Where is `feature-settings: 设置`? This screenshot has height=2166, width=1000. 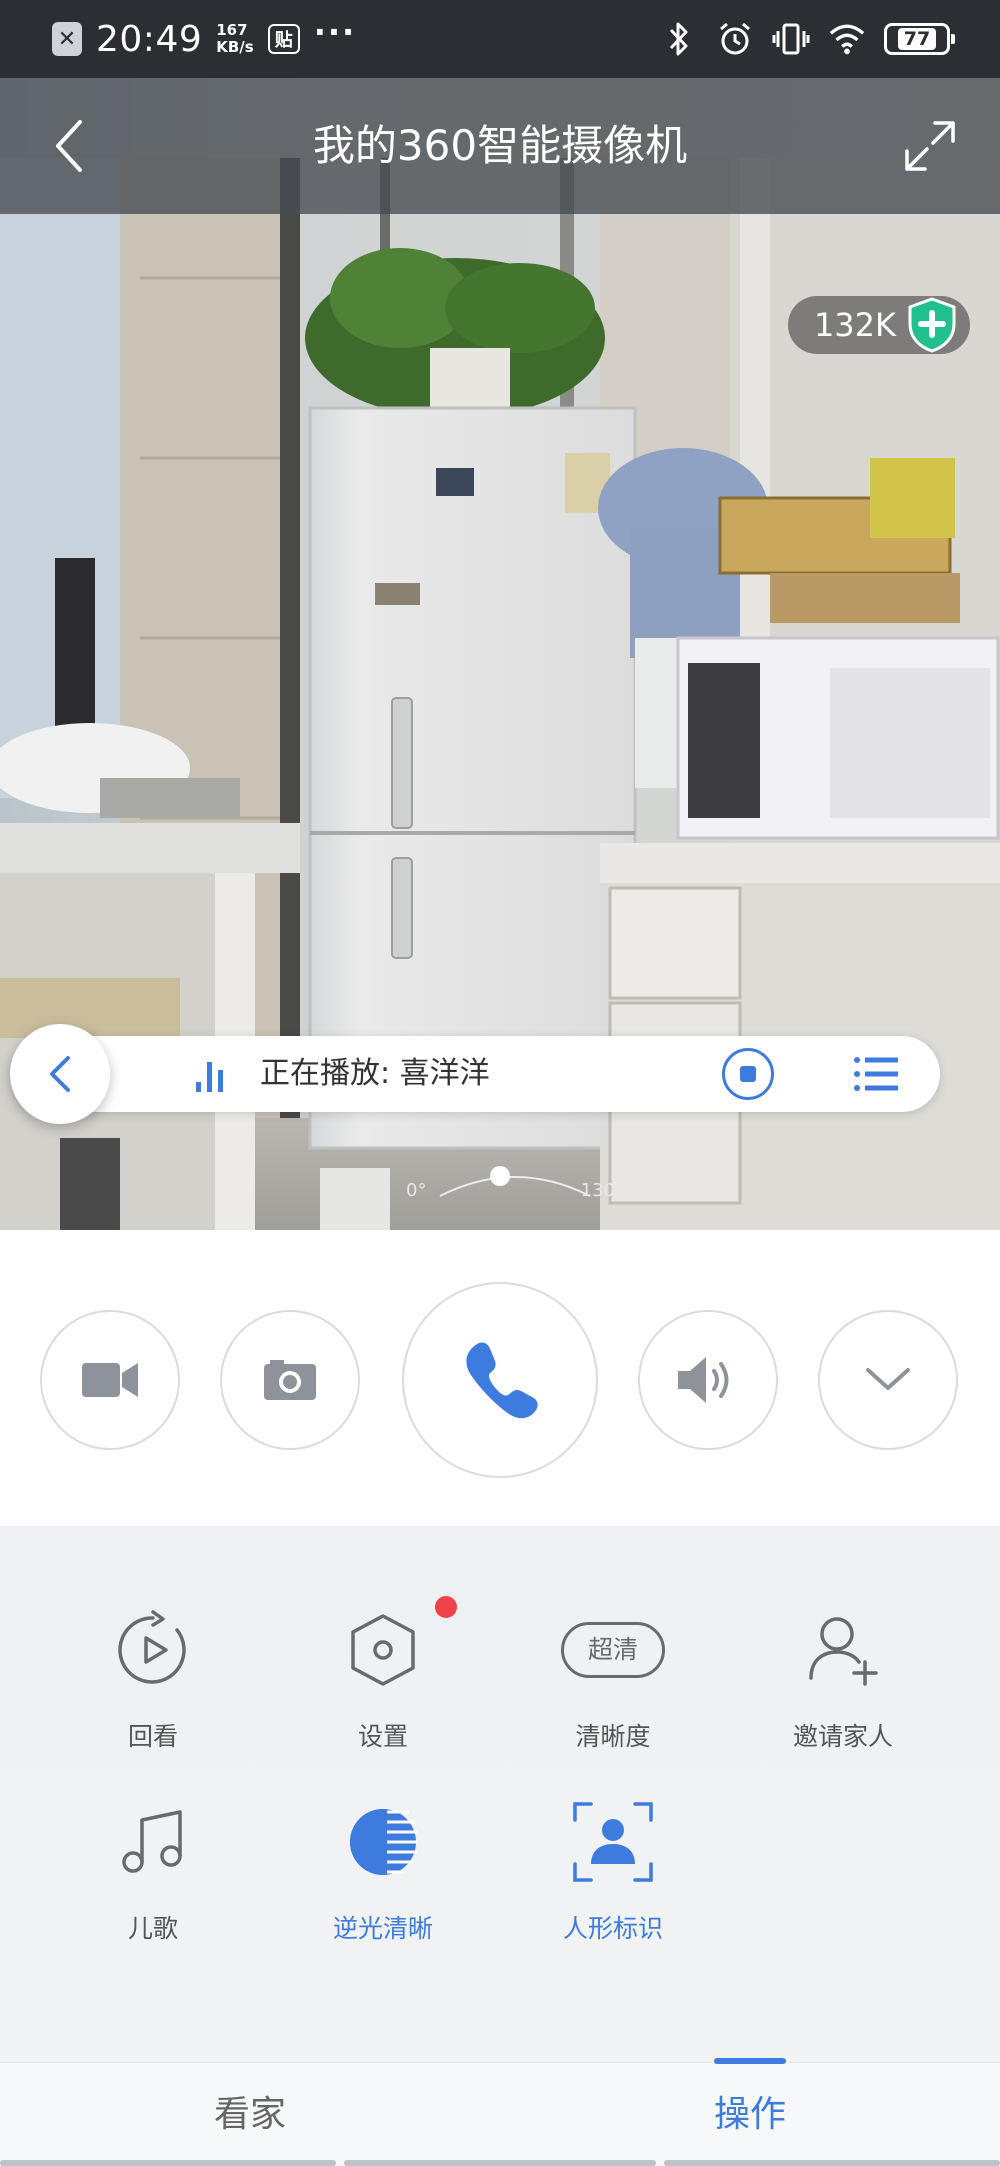
feature-settings: 设置 is located at coordinates (383, 1675).